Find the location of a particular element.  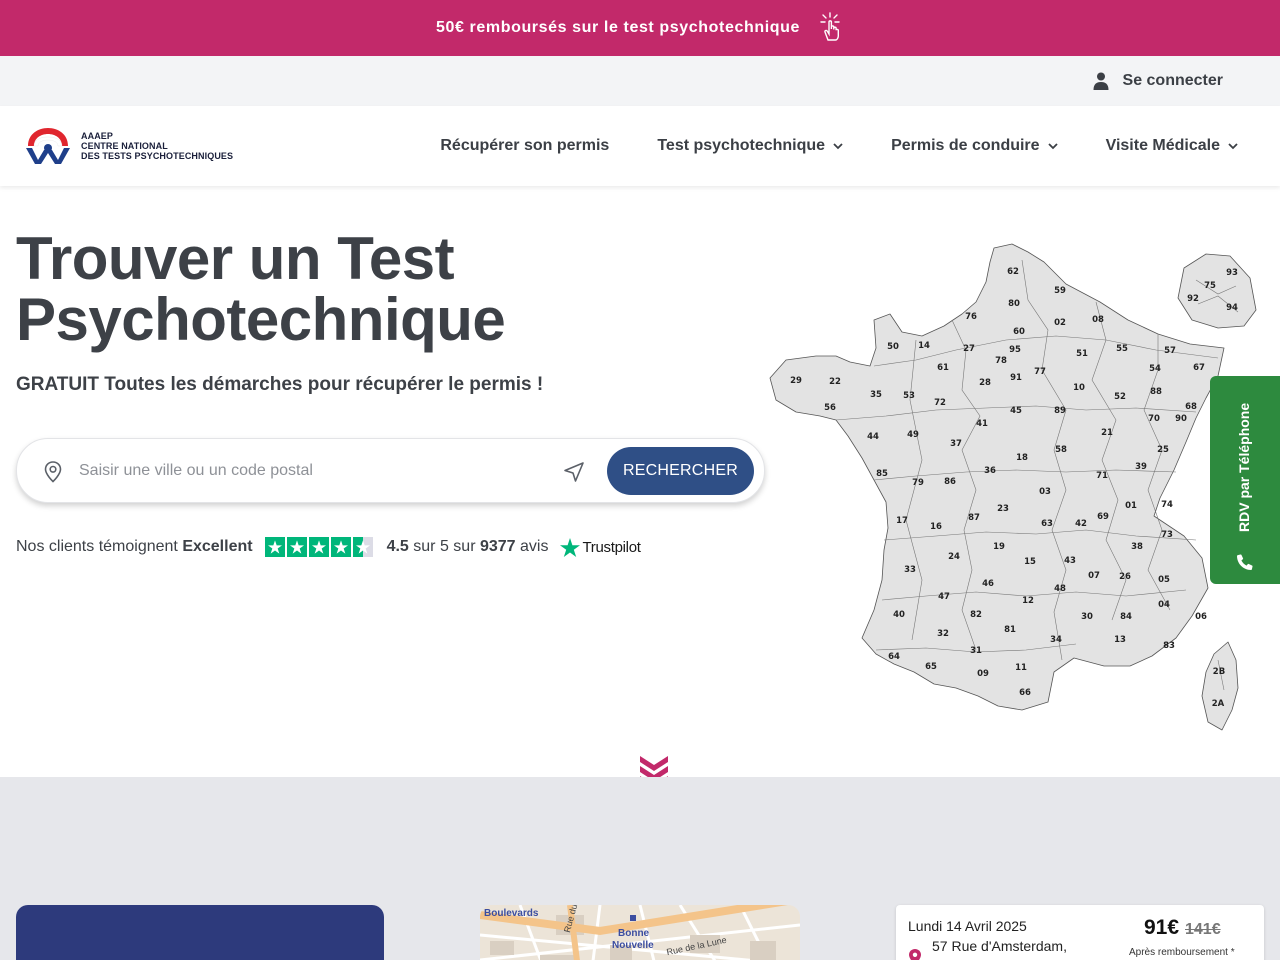

department-label-90: 90 is located at coordinates (1181, 419).